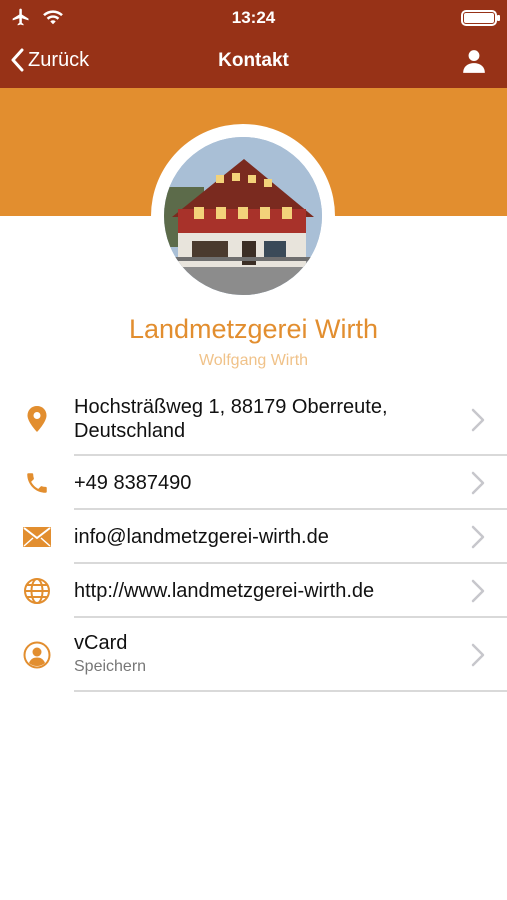 This screenshot has height=900, width=507. I want to click on email-row: info@landmetzgerei-wirth.de, so click(253, 537).